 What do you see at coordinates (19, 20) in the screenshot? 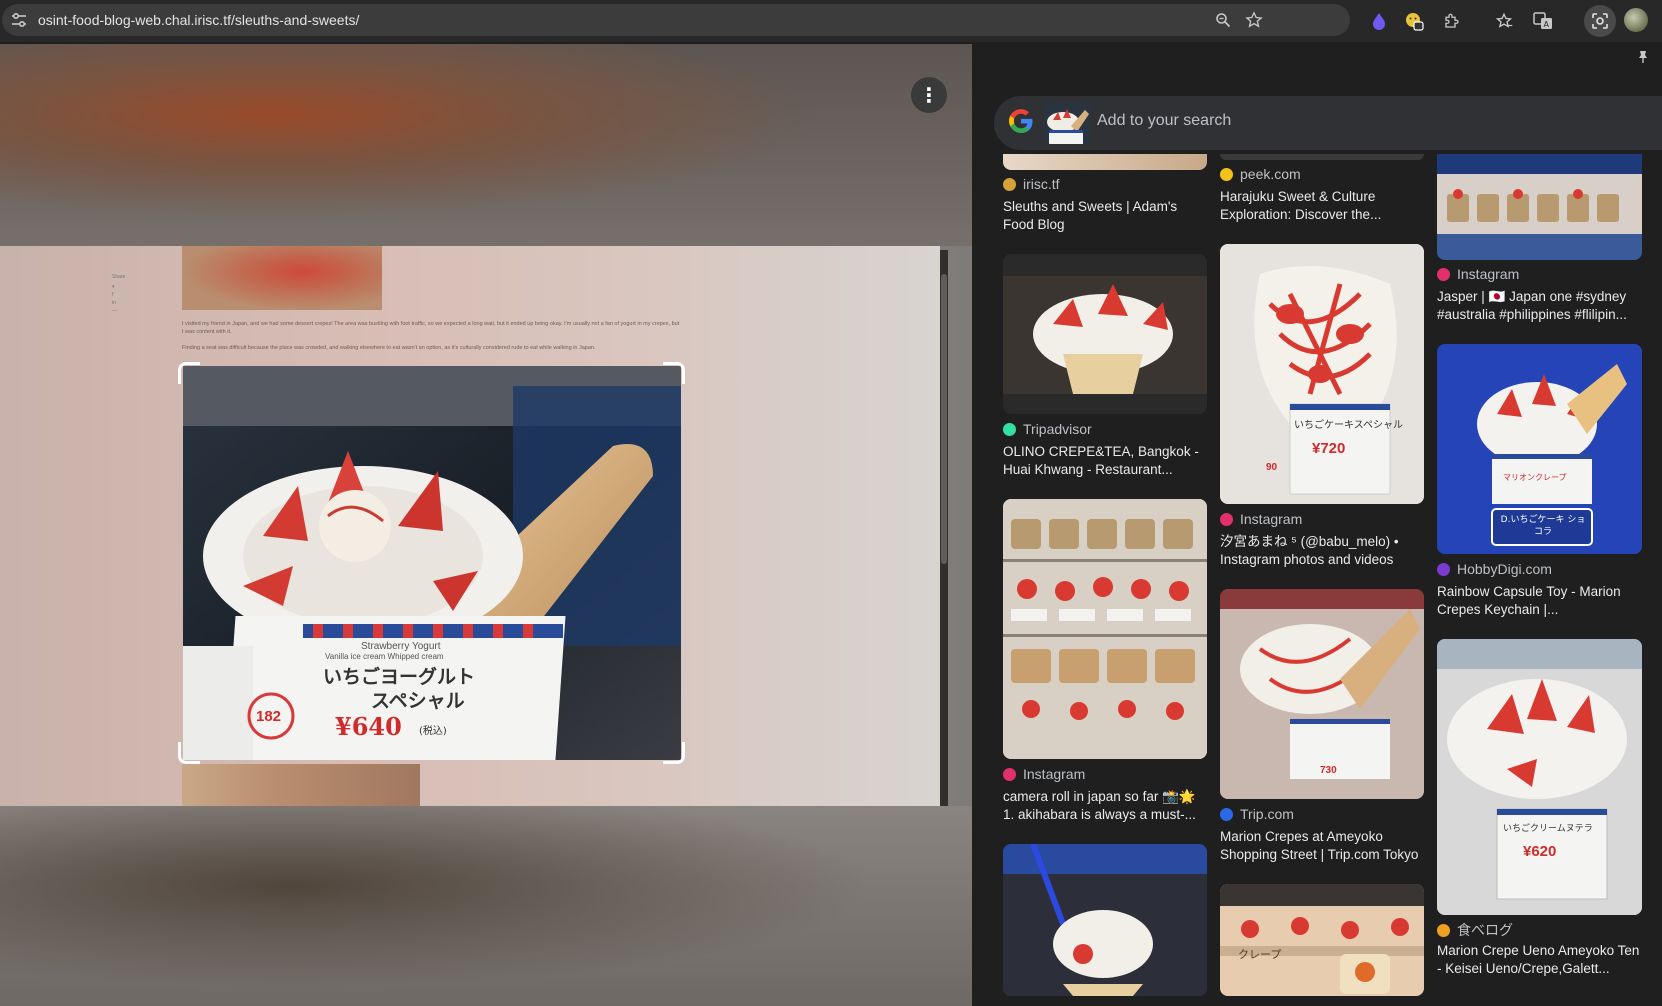
I see `tune-icon` at bounding box center [19, 20].